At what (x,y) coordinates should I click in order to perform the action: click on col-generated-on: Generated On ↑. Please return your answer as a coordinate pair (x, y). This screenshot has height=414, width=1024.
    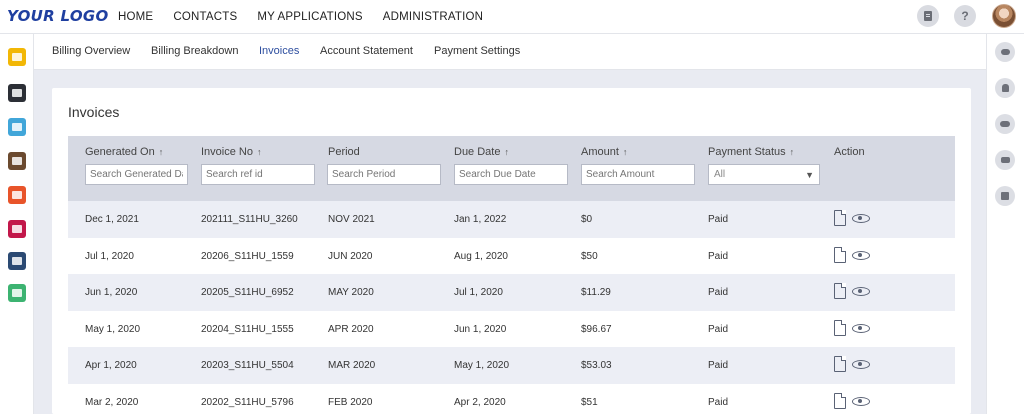
    Looking at the image, I should click on (124, 152).